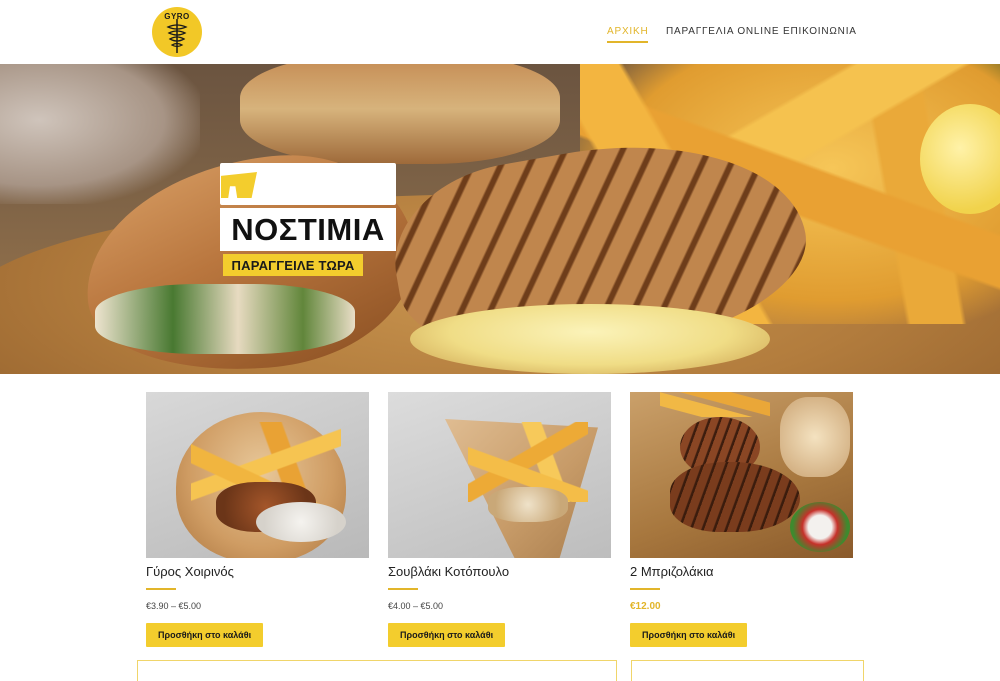 The height and width of the screenshot is (681, 1000). What do you see at coordinates (645, 606) in the screenshot?
I see `product-price: €12.00` at bounding box center [645, 606].